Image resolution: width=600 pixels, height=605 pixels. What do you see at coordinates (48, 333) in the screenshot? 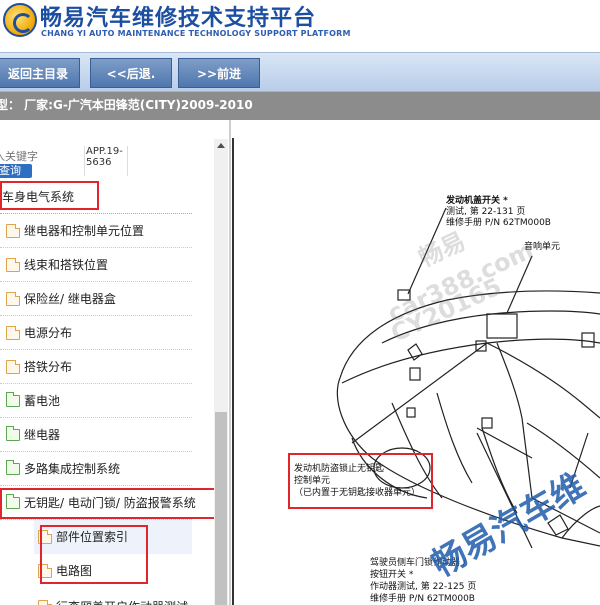
I see `tree-item-label: 电源分布` at bounding box center [48, 333].